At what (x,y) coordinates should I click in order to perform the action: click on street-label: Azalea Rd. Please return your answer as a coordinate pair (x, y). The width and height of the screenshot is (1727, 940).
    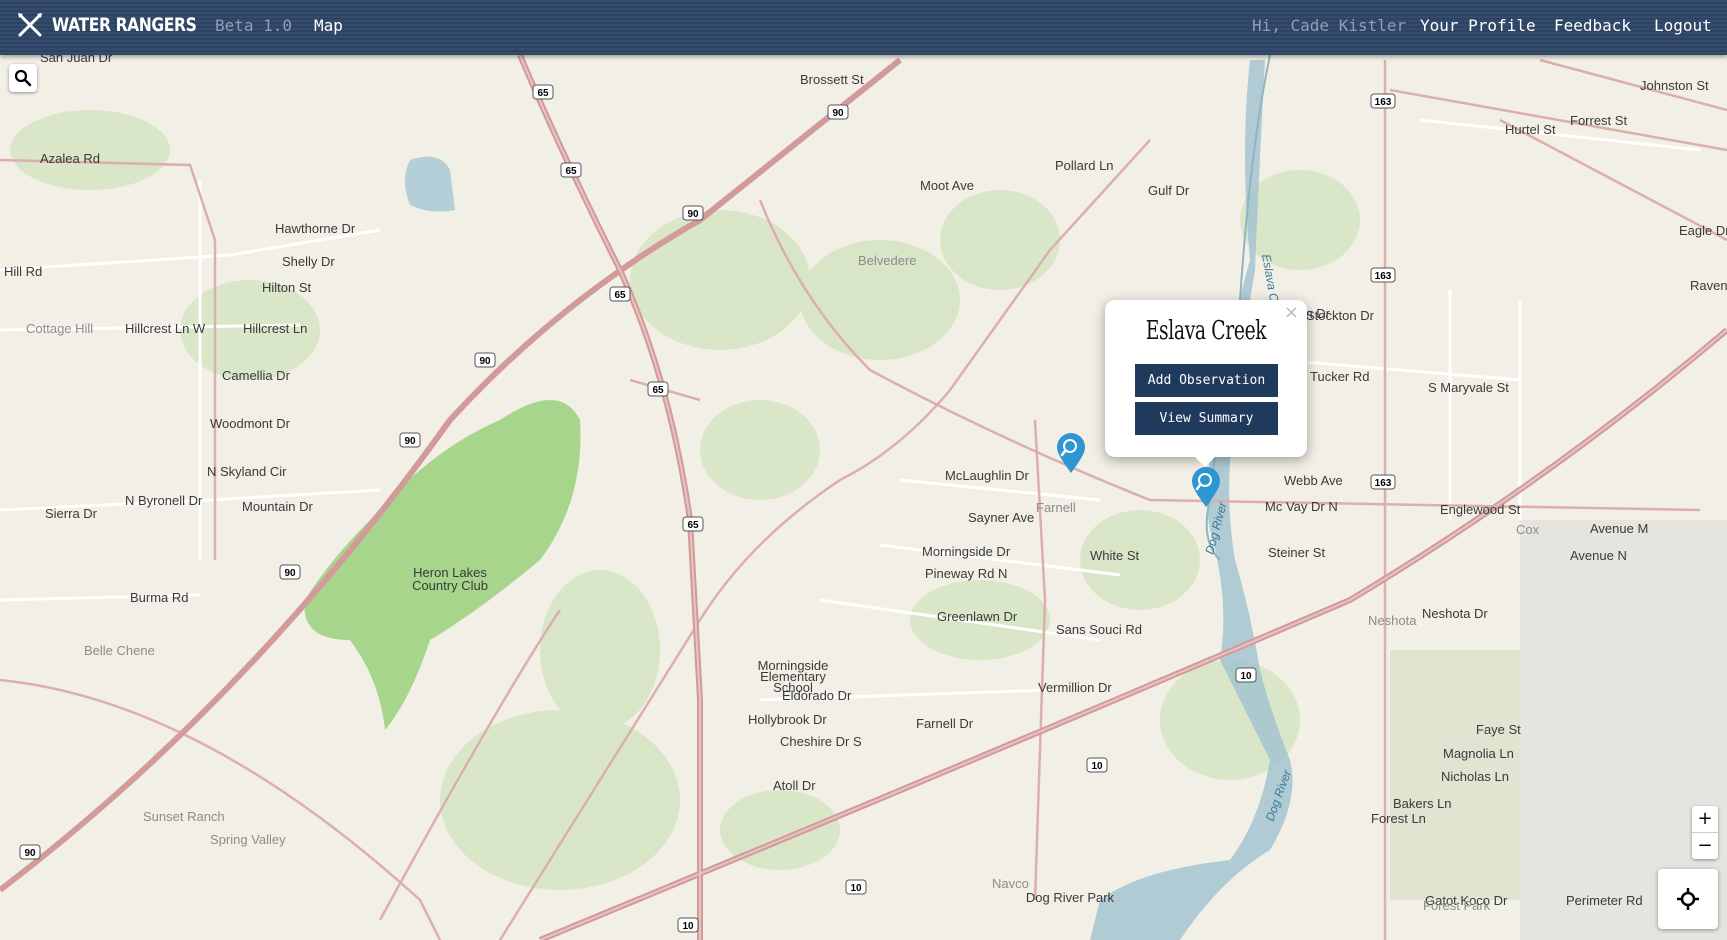
    Looking at the image, I should click on (70, 158).